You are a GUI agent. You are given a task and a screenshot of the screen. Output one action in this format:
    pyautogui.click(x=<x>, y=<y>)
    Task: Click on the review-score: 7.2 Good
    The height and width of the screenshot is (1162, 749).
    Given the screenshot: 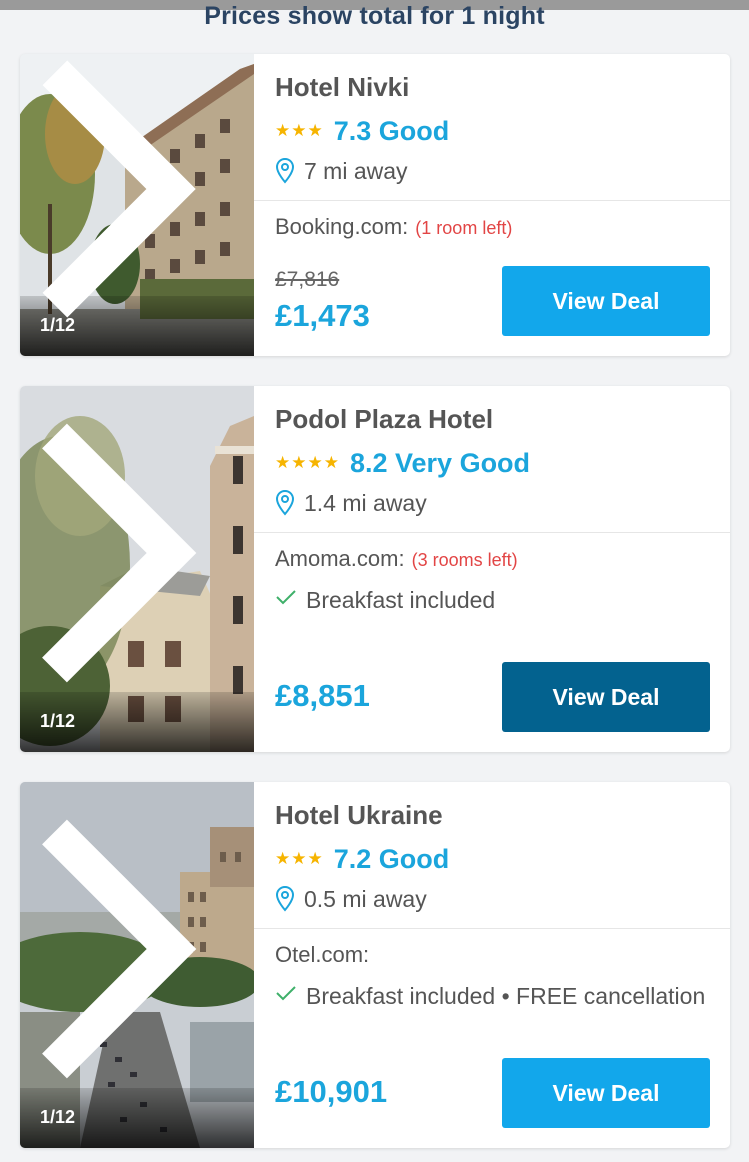 What is the action you would take?
    pyautogui.click(x=391, y=858)
    